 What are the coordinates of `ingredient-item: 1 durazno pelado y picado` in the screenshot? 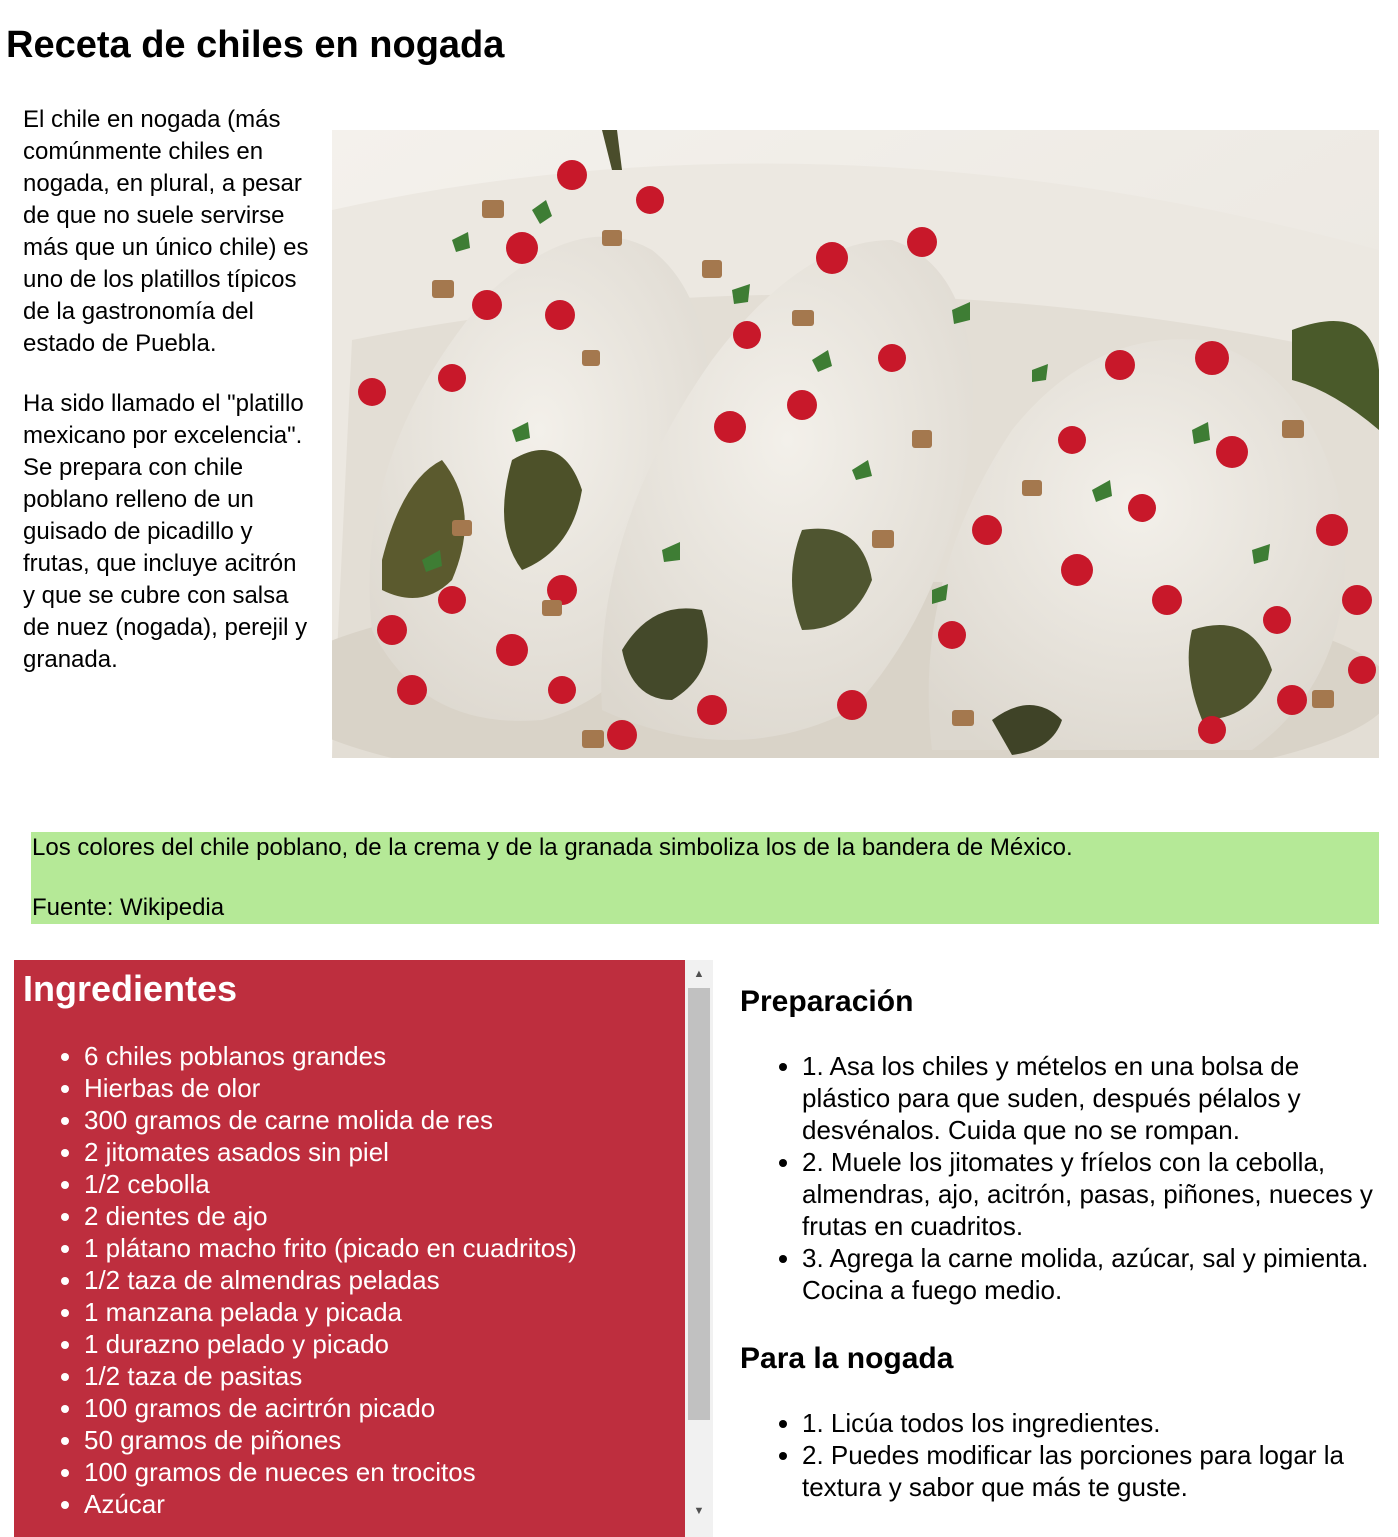 It's located at (330, 1344).